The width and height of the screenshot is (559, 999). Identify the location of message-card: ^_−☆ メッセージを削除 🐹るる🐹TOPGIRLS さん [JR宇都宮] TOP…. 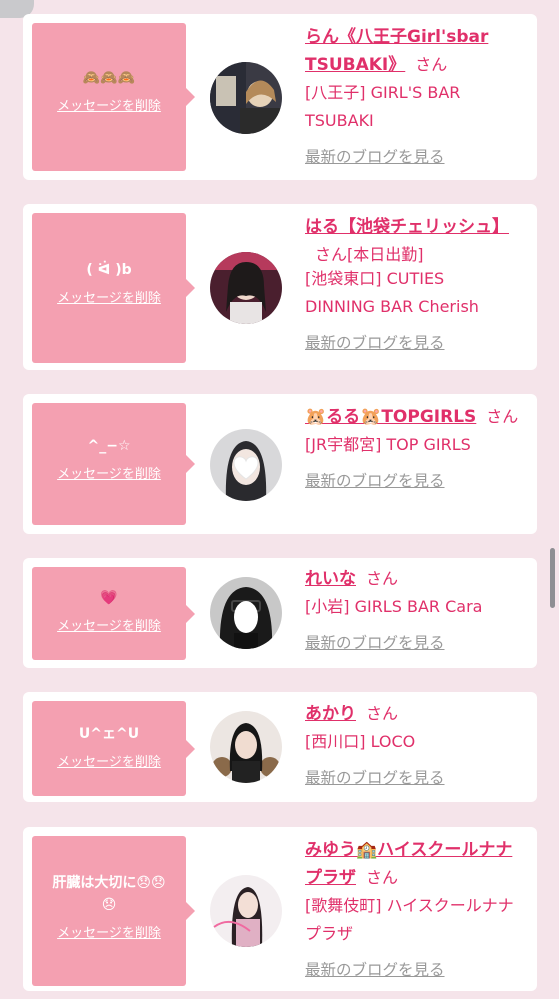
(280, 464).